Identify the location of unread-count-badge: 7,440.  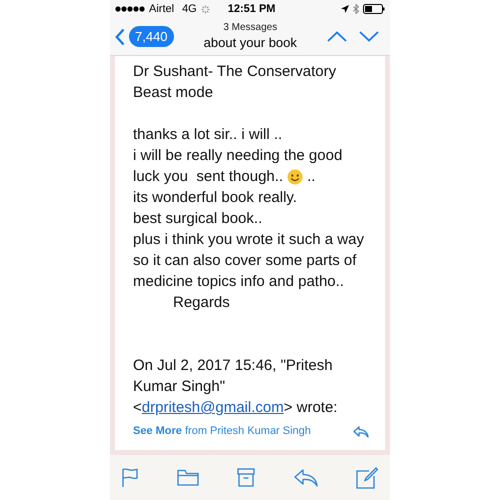
(151, 37).